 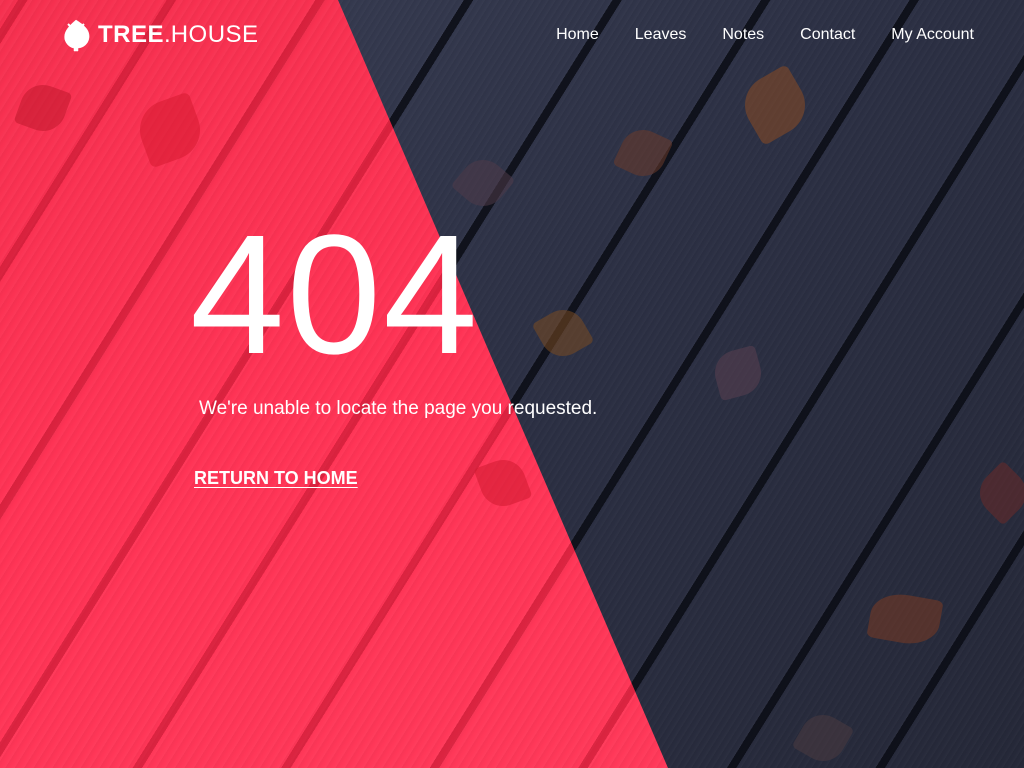 What do you see at coordinates (77, 35) in the screenshot?
I see `leaf-icon` at bounding box center [77, 35].